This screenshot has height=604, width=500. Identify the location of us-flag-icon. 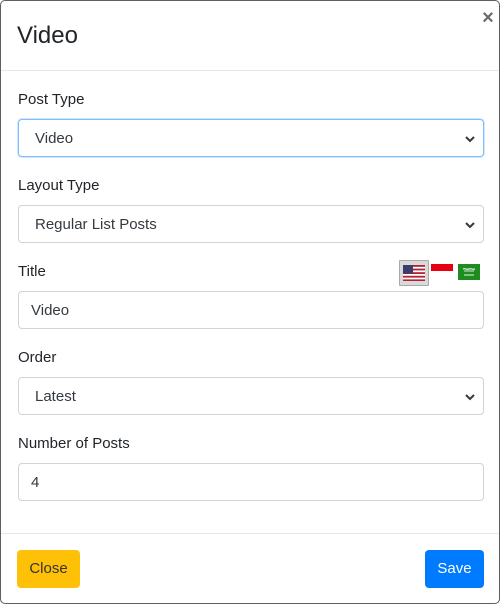
(414, 273).